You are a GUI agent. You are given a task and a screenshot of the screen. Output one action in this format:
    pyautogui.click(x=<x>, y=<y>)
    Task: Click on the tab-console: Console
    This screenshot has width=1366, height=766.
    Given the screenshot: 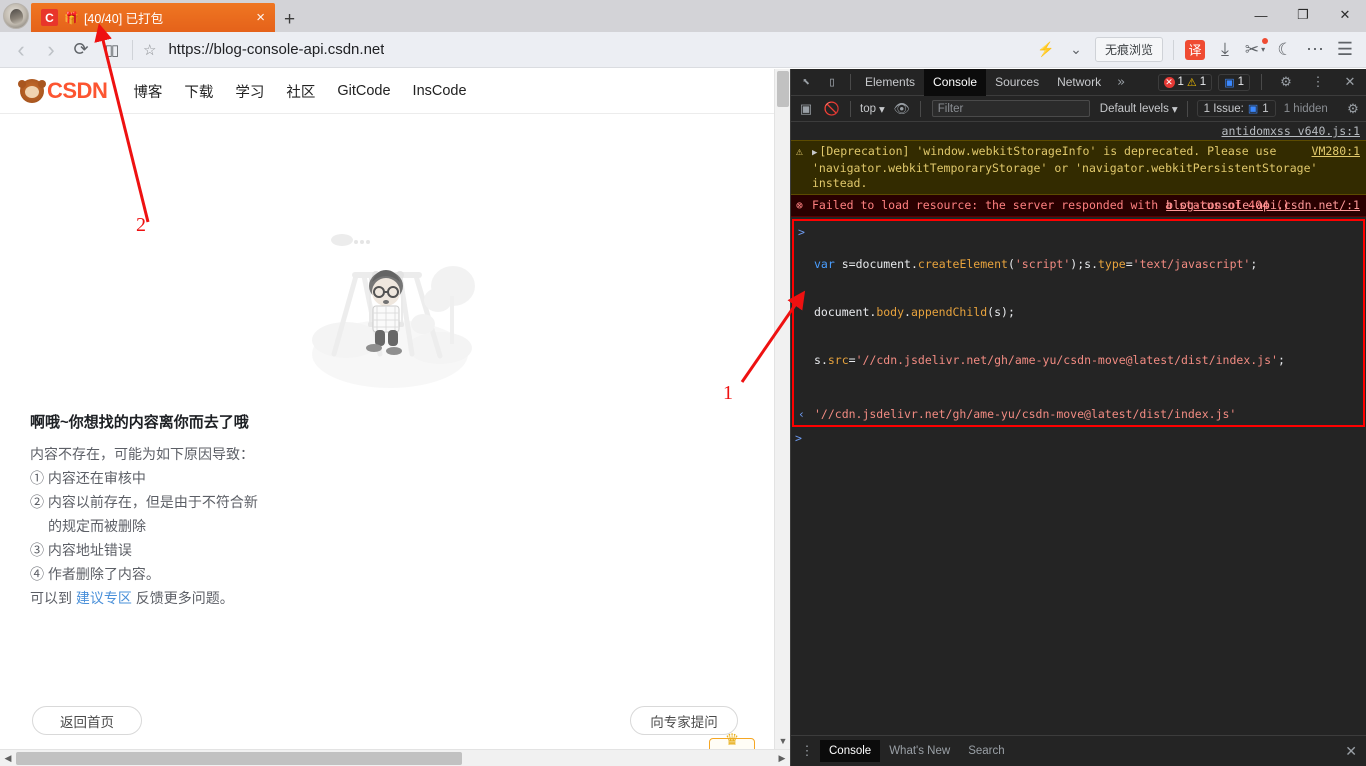 What is the action you would take?
    pyautogui.click(x=955, y=82)
    